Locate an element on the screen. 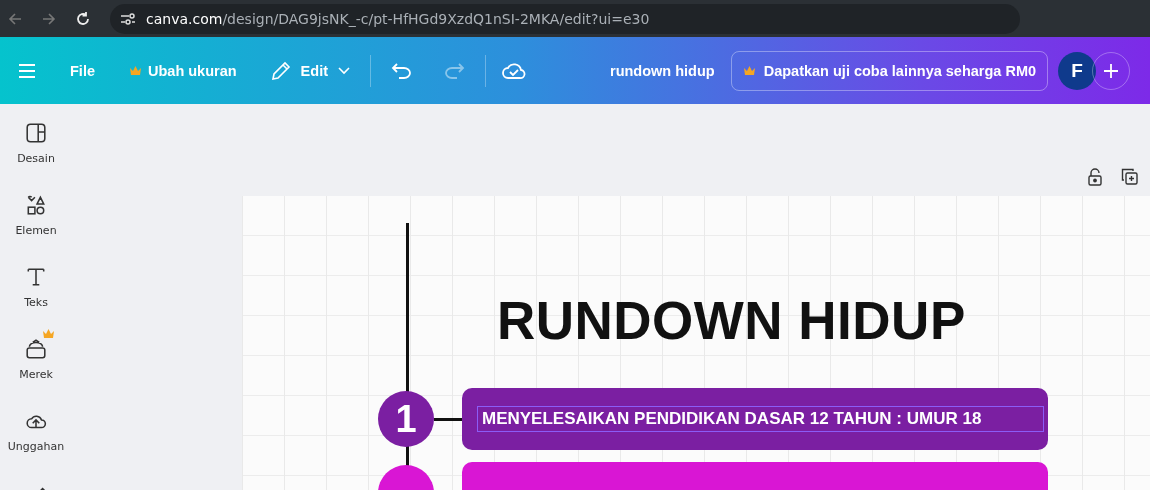 The image size is (1150, 490). sidebar-item: Desain is located at coordinates (36, 143).